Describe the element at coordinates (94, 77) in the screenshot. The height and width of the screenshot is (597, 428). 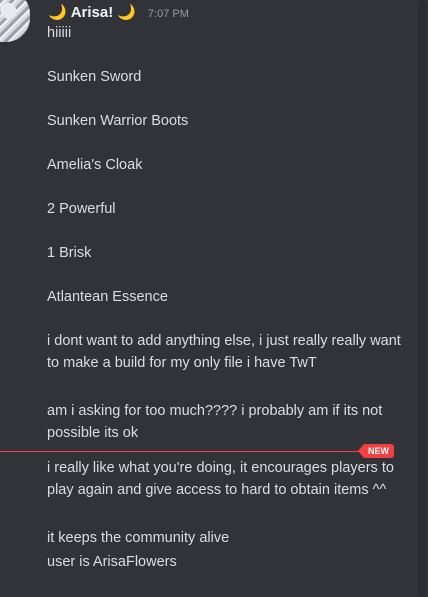
I see `message-text: Sunken Sword` at that location.